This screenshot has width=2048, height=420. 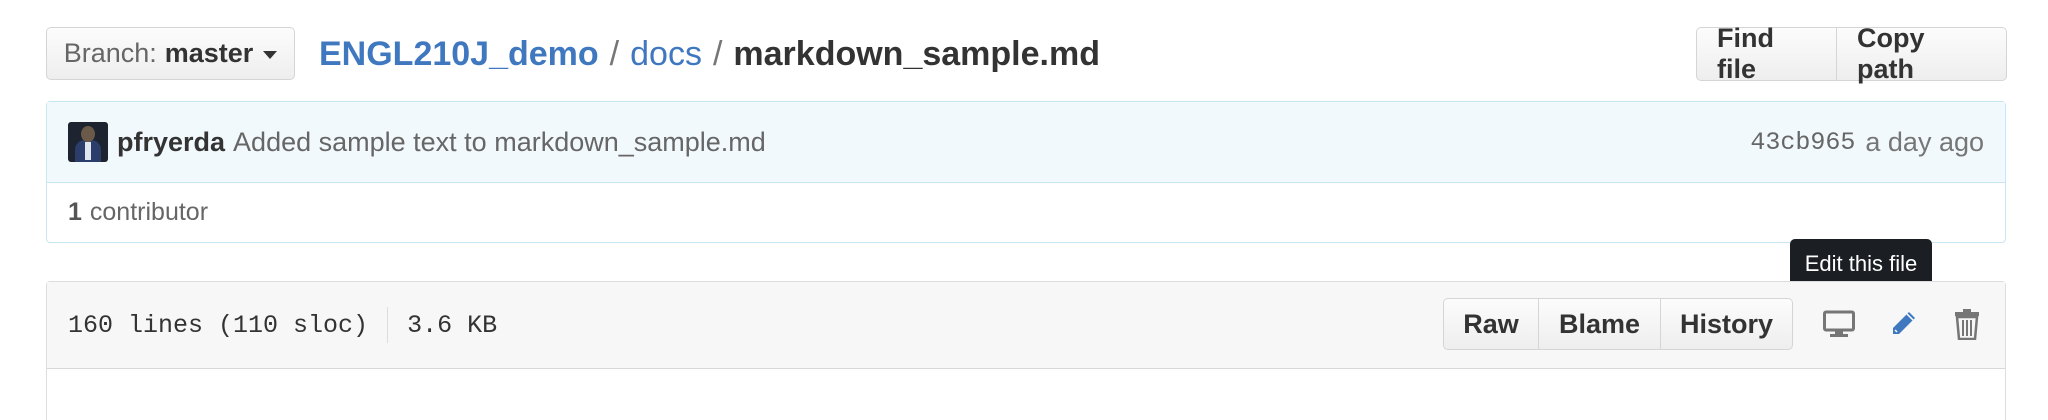 What do you see at coordinates (1600, 324) in the screenshot?
I see `blame-button: Blame` at bounding box center [1600, 324].